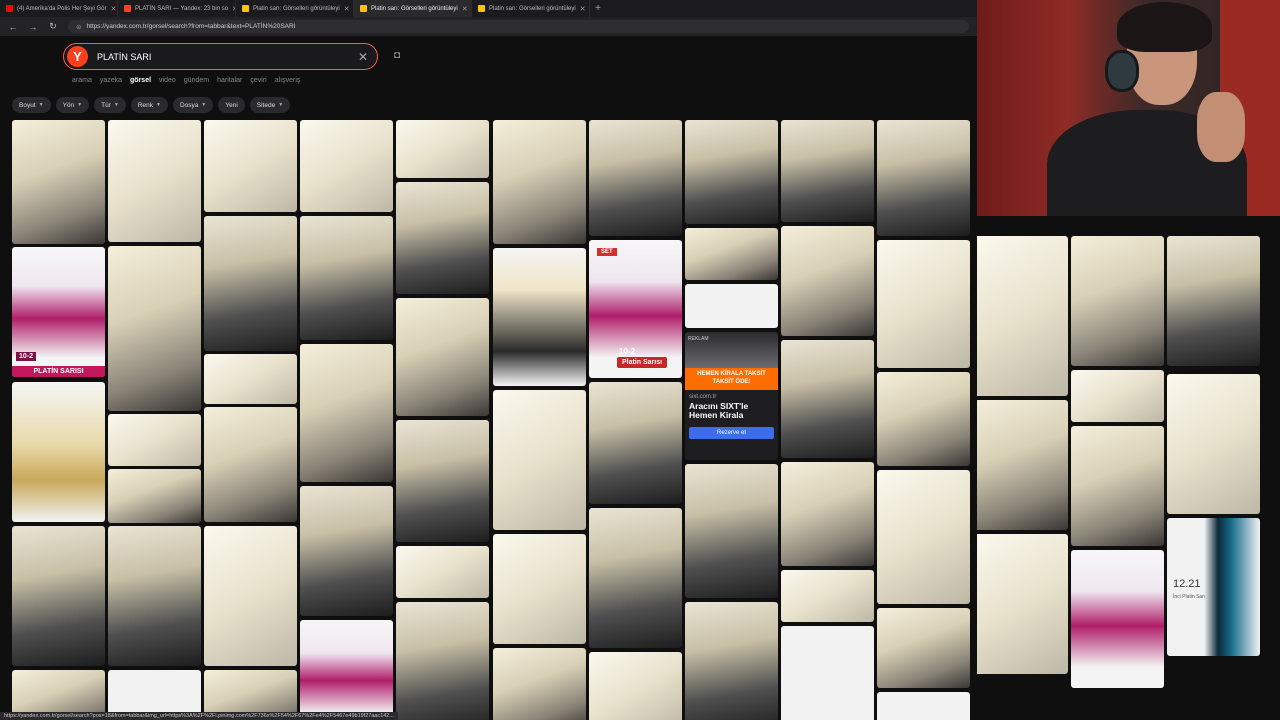 This screenshot has width=1280, height=720. Describe the element at coordinates (13, 27) in the screenshot. I see `back-icon: ←` at that location.